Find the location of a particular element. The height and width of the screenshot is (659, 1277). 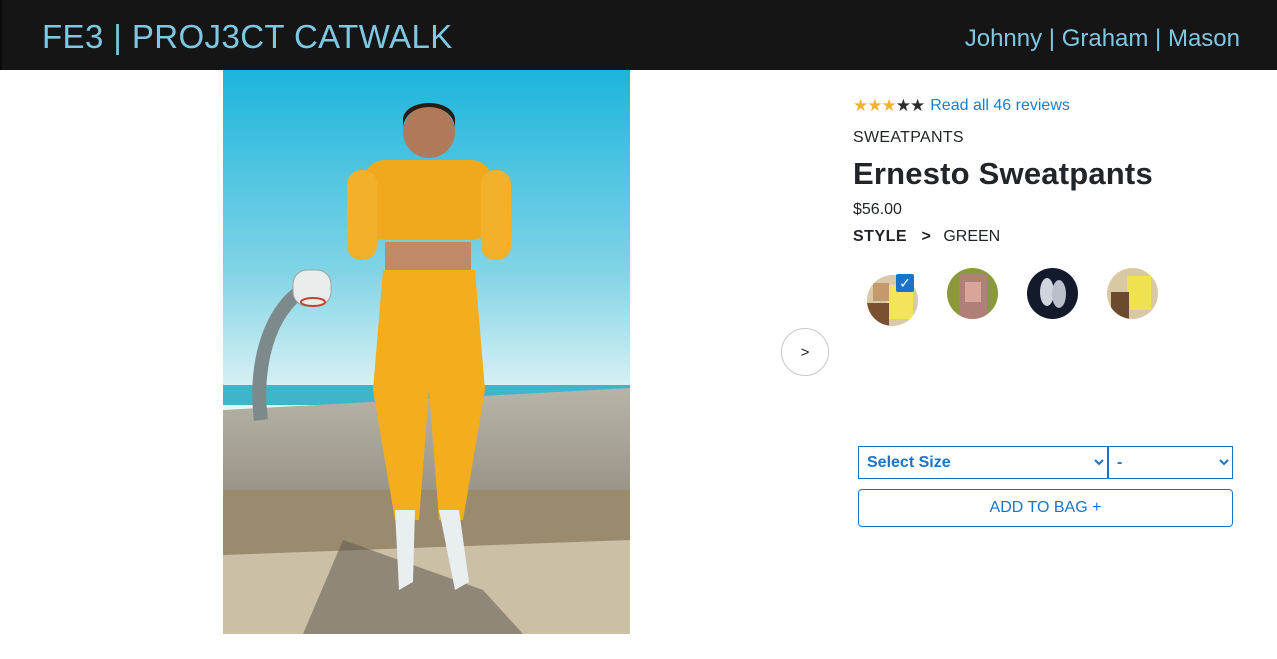

product-title: Ernesto Sweatpants is located at coordinates (1003, 173).